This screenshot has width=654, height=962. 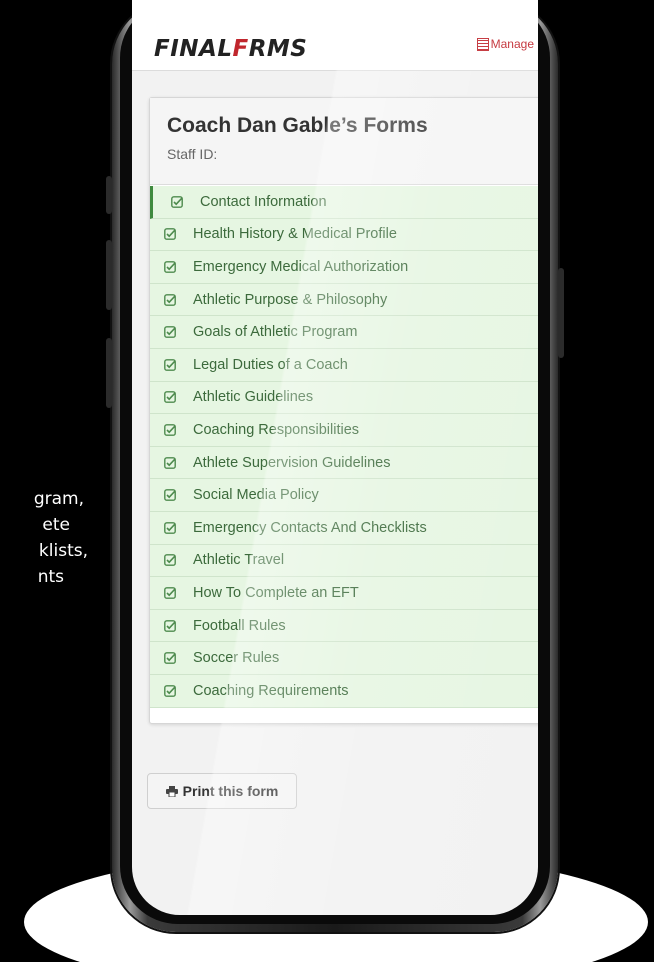 I want to click on staff-id-label: Staff ID:, so click(x=192, y=154).